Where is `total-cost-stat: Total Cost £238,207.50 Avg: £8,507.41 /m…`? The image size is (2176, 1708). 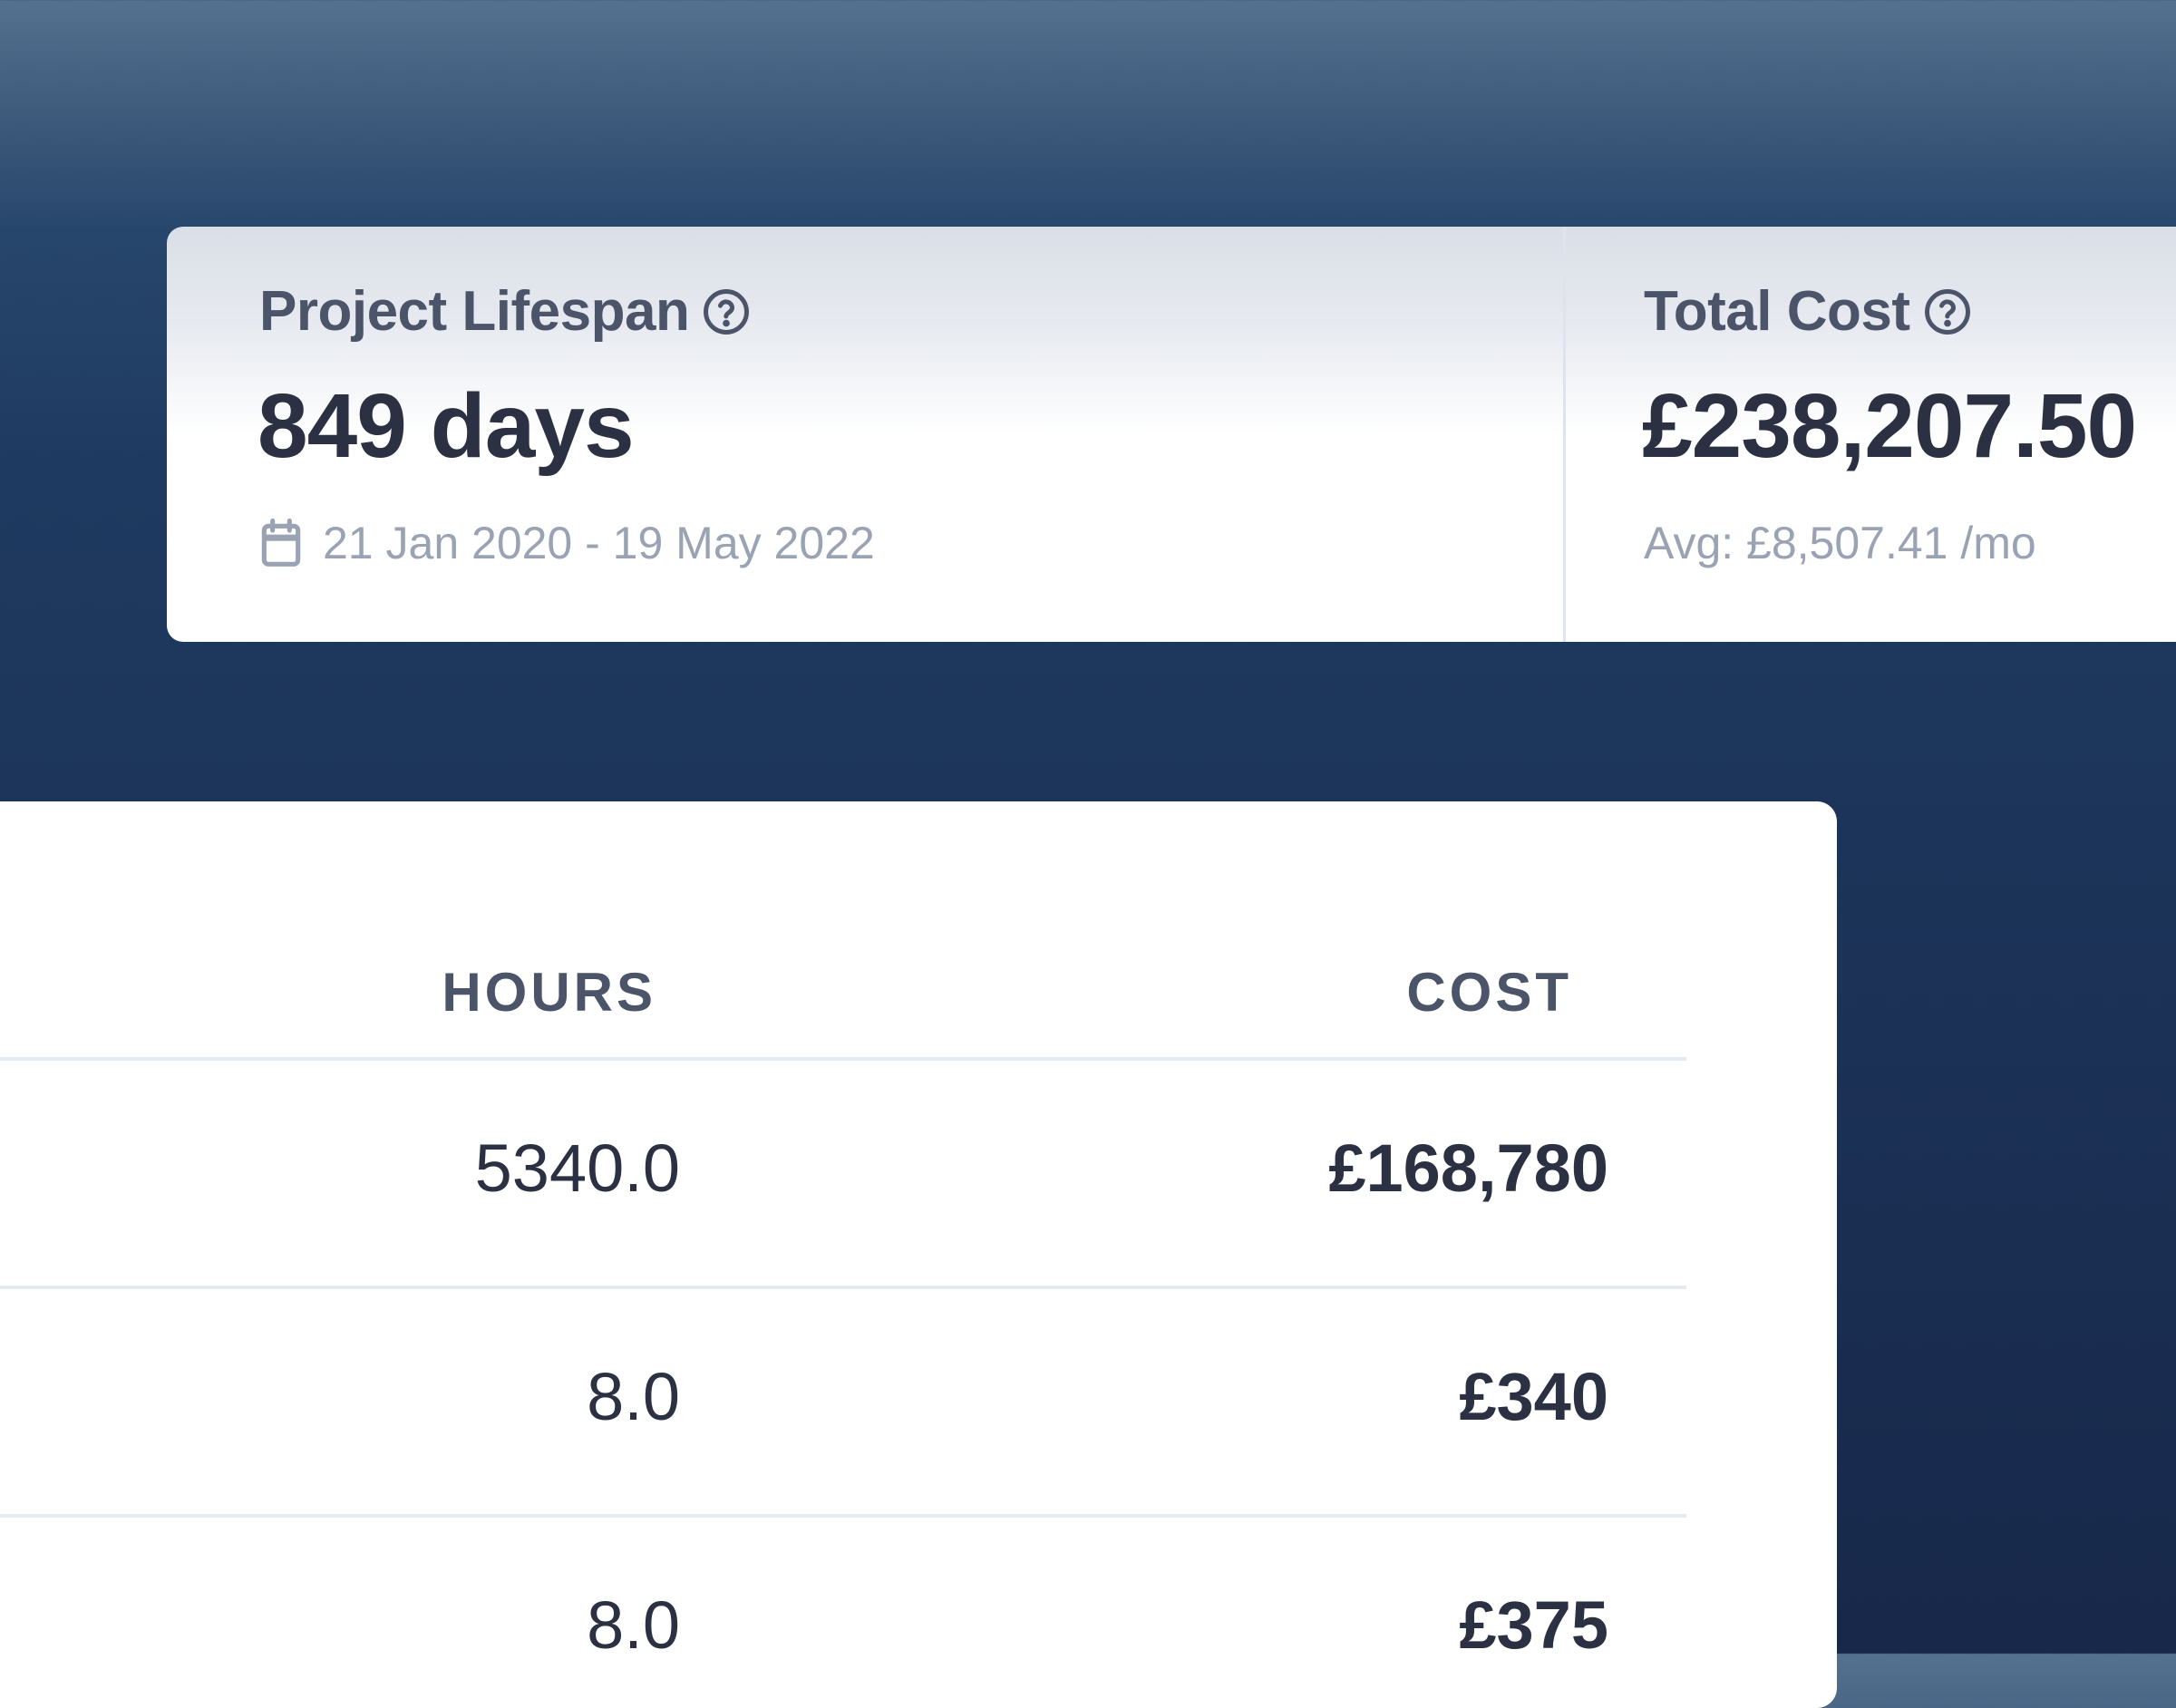 total-cost-stat: Total Cost £238,207.50 Avg: £8,507.41 /m… is located at coordinates (1871, 434).